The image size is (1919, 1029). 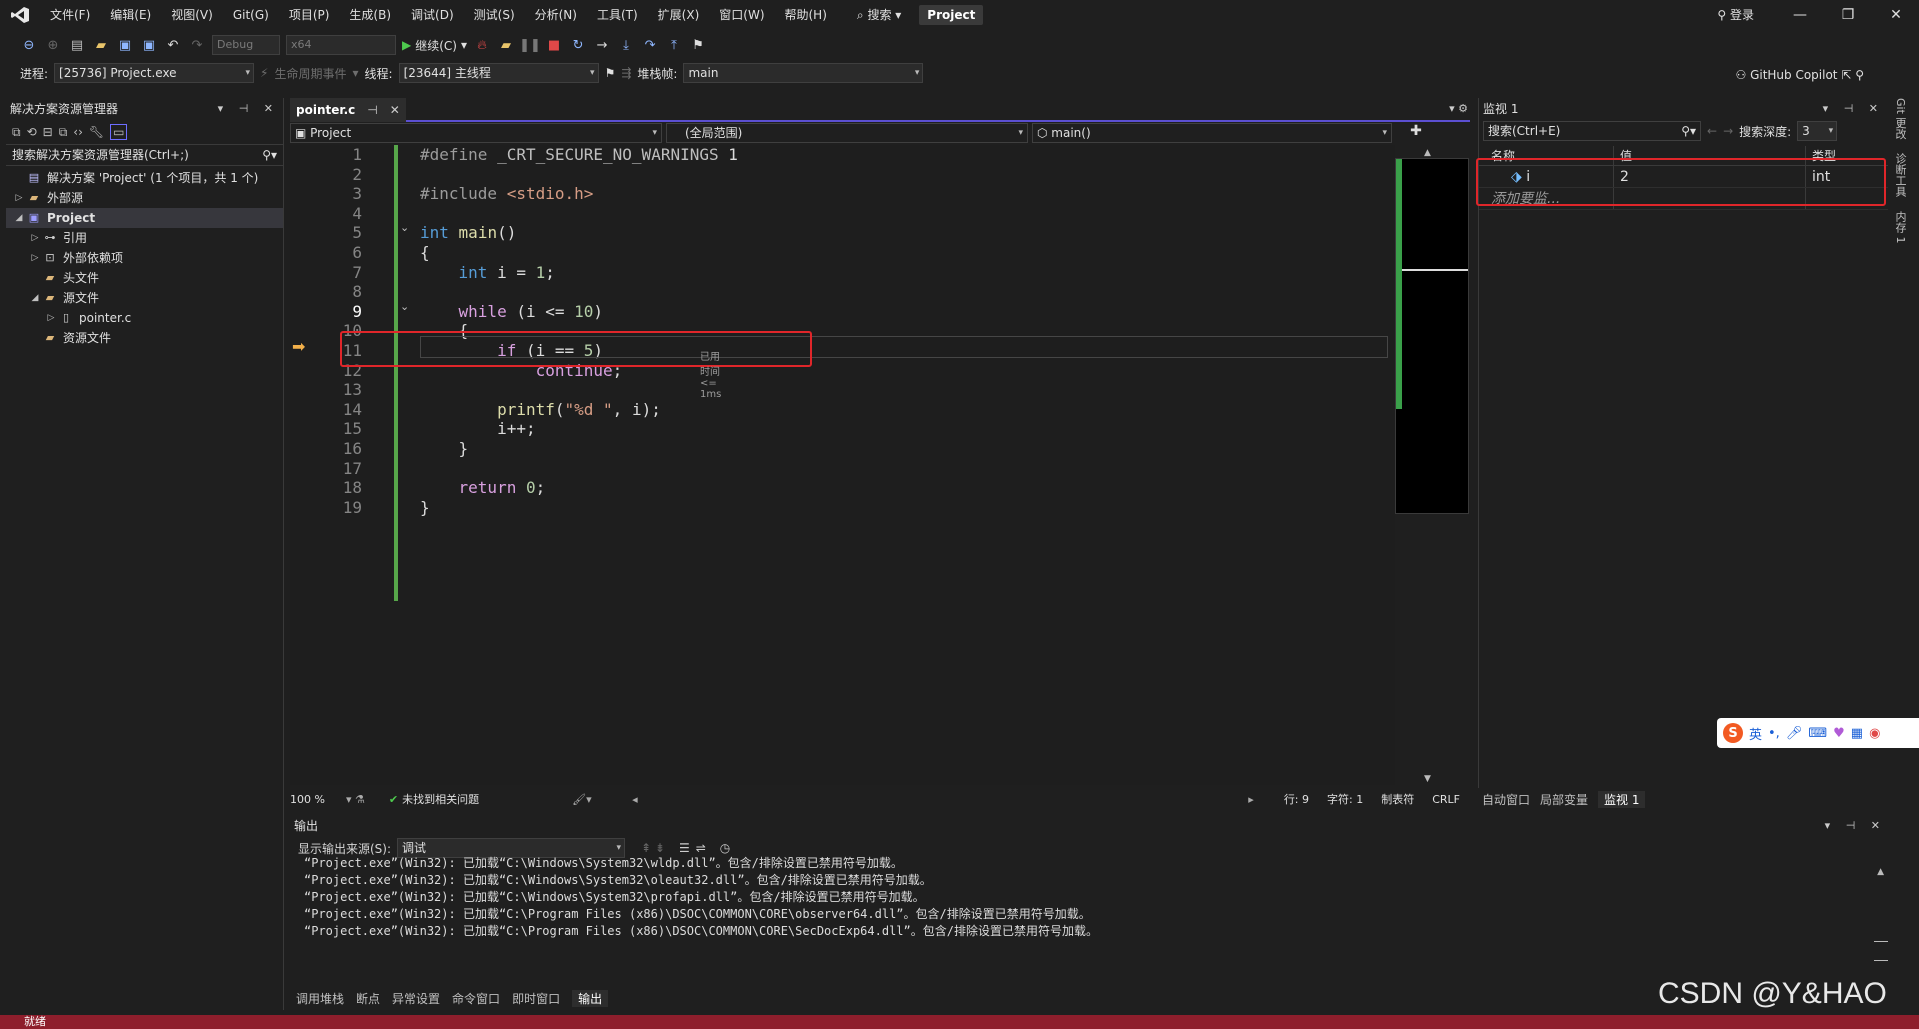 What do you see at coordinates (320, 998) in the screenshot?
I see `bottom-tab: 调用堆栈` at bounding box center [320, 998].